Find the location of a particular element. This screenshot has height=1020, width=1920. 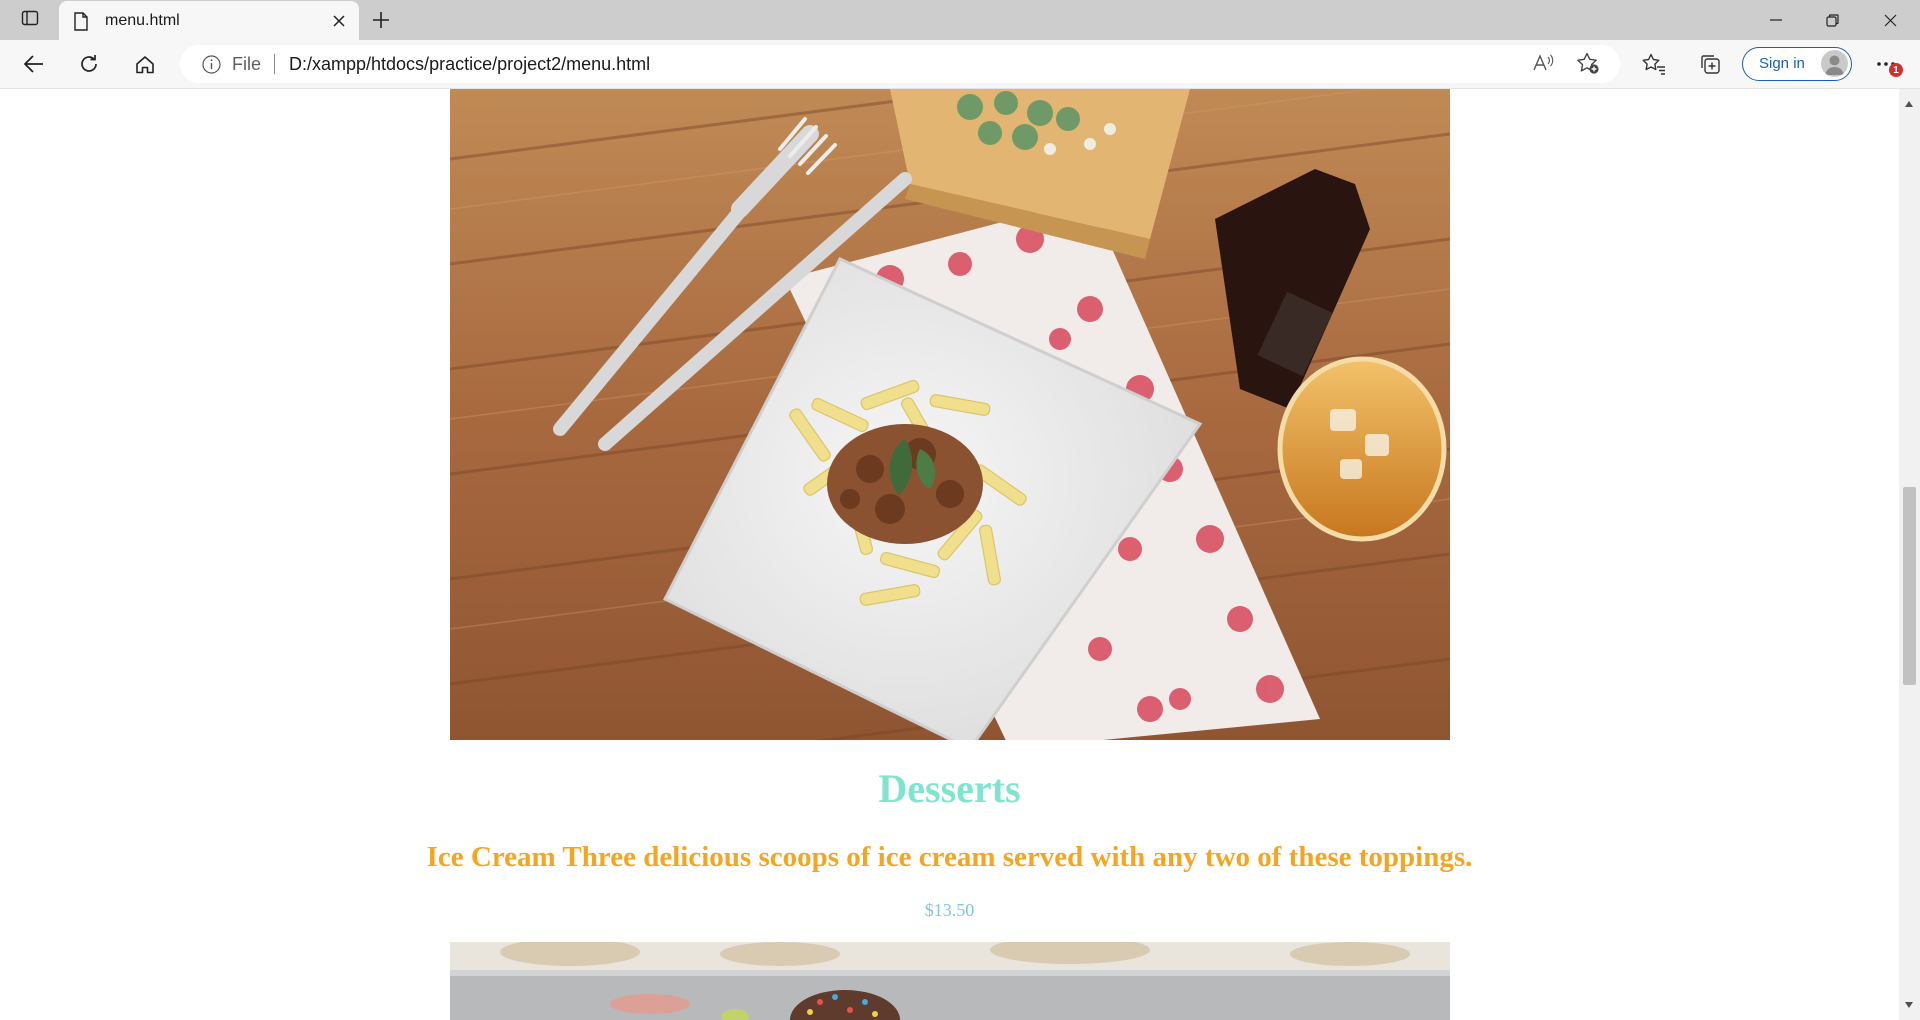

tab-actions-icon is located at coordinates (30, 20).